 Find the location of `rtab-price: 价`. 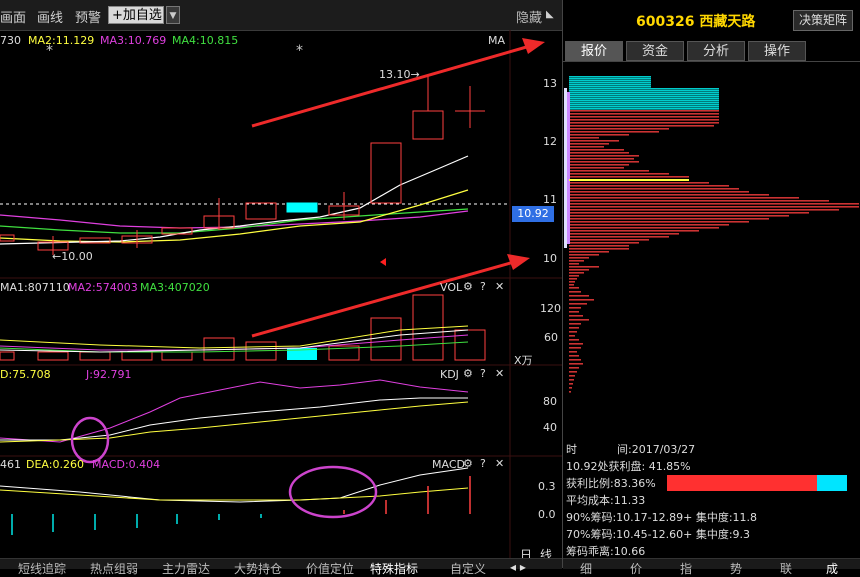

rtab-price: 价 is located at coordinates (636, 568).